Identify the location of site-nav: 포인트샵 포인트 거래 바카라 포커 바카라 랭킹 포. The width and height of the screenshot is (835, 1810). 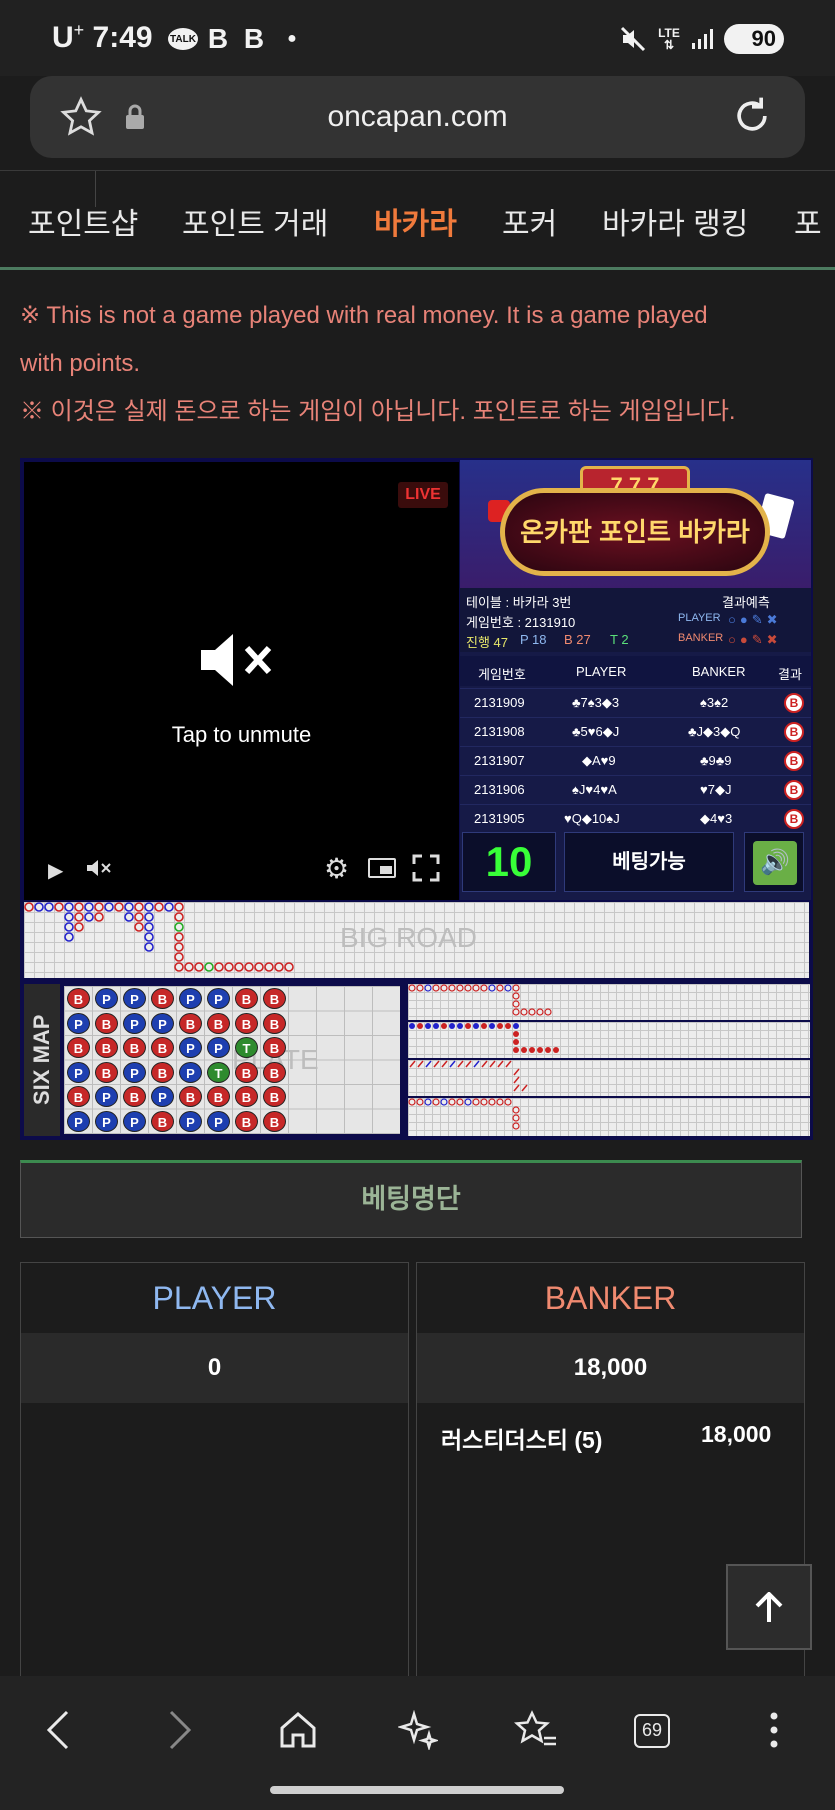
(417, 220).